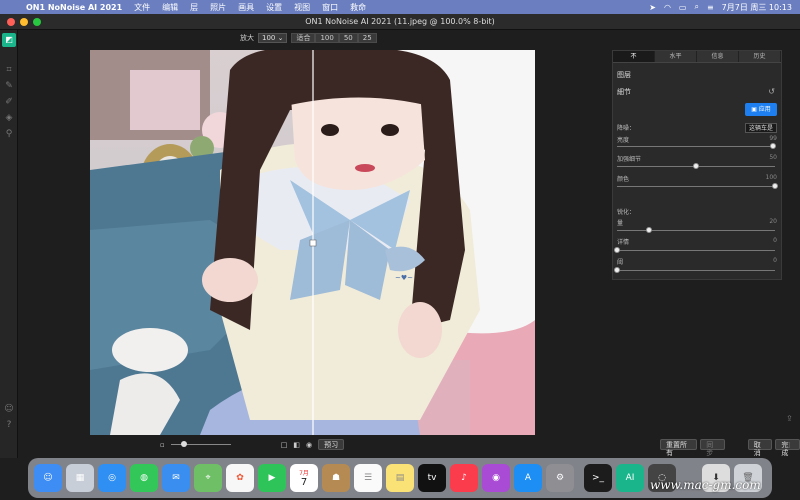 The height and width of the screenshot is (500, 800). What do you see at coordinates (730, 448) in the screenshot?
I see `action-buttons: 重置所有 同步 取消 完成` at bounding box center [730, 448].